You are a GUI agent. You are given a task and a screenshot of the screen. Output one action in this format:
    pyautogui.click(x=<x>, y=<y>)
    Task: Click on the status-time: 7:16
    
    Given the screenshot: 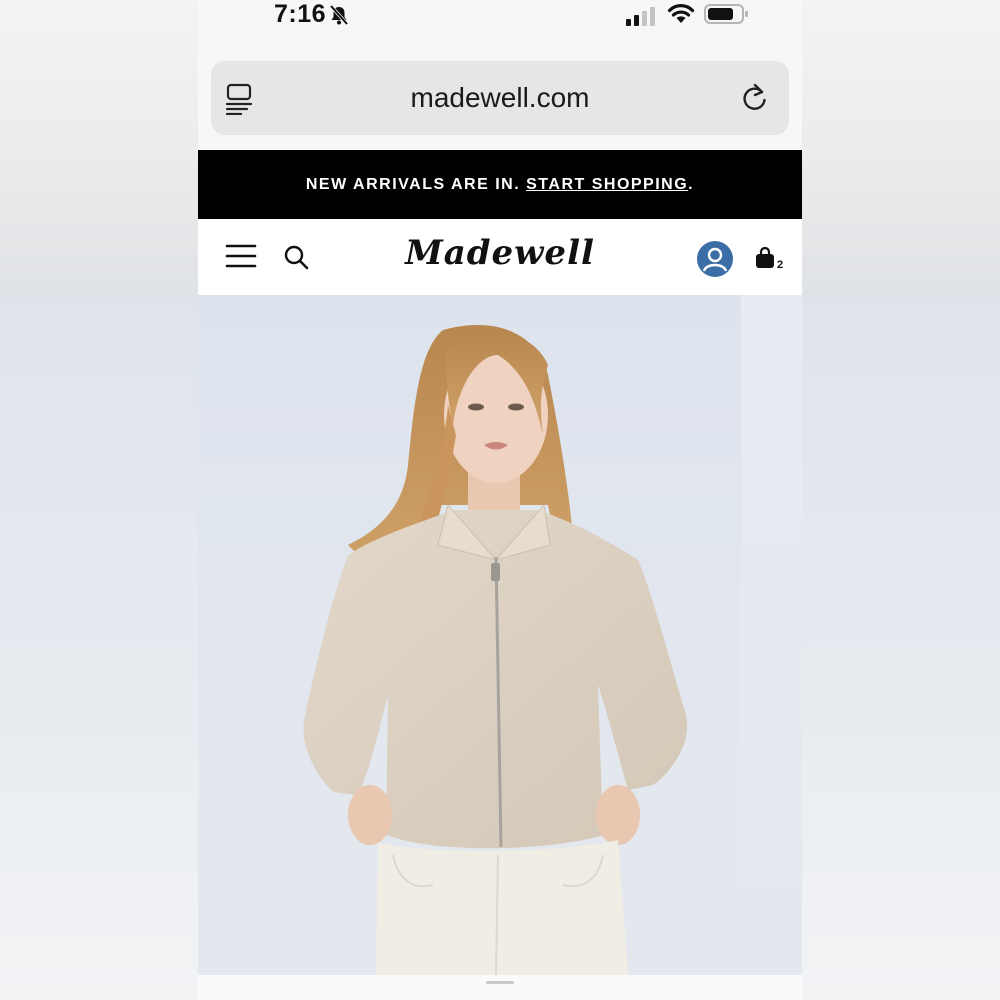 What is the action you would take?
    pyautogui.click(x=300, y=14)
    